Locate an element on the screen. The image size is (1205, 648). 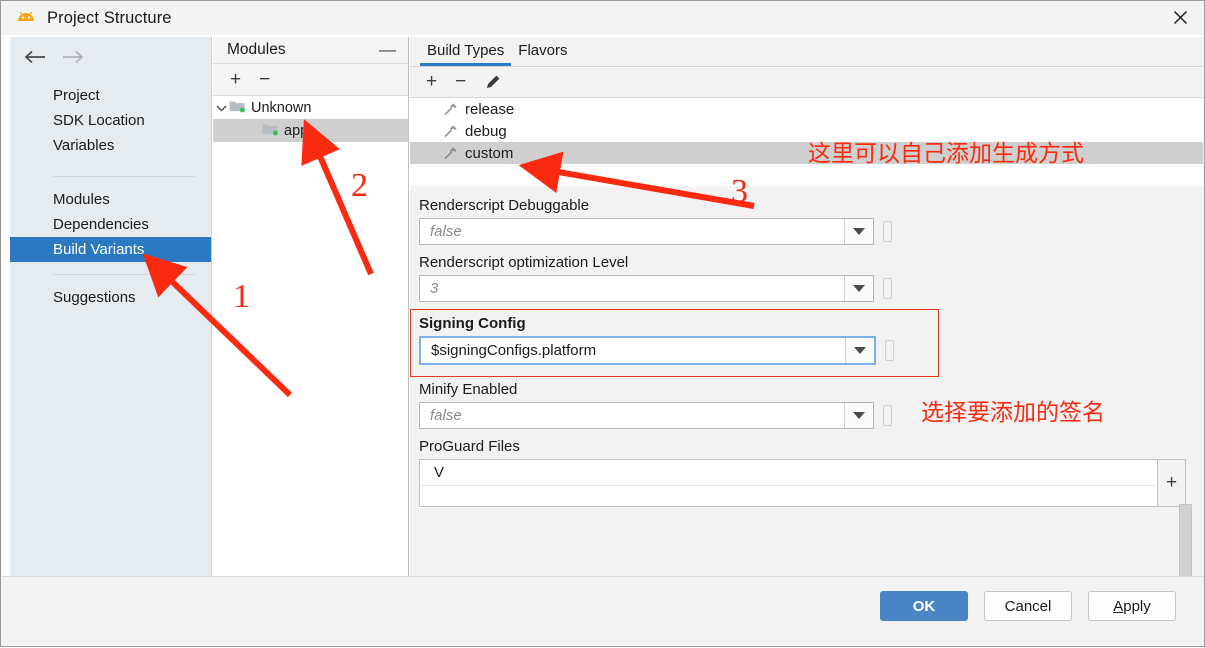
modules-panel: Modules — + − Unknown app is located at coordinates (311, 306).